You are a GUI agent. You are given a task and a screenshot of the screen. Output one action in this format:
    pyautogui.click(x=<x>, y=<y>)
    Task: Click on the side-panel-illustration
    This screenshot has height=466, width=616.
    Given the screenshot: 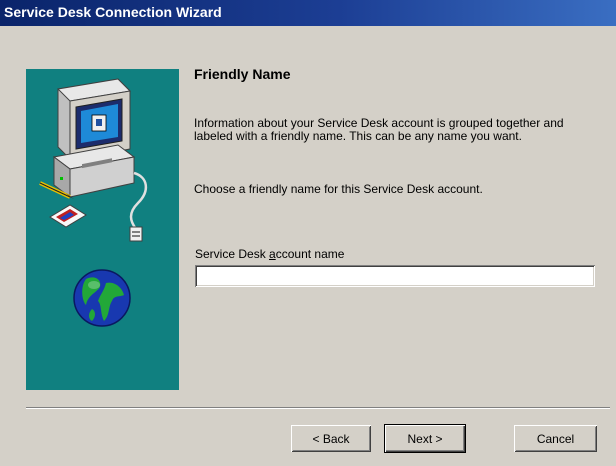 What is the action you would take?
    pyautogui.click(x=93, y=202)
    